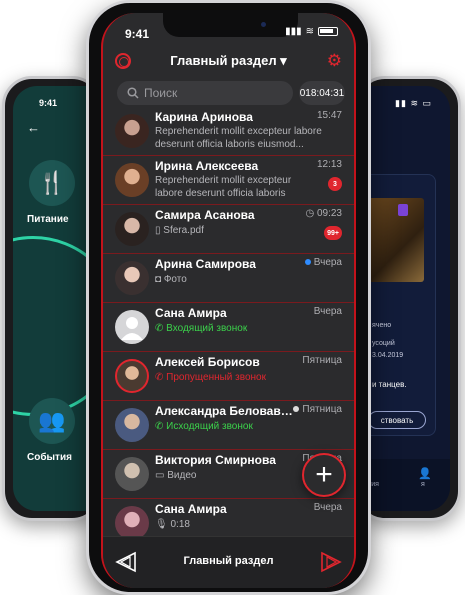 This screenshot has width=465, height=595. I want to click on bottom-bar: Главный раздел, so click(228, 562).